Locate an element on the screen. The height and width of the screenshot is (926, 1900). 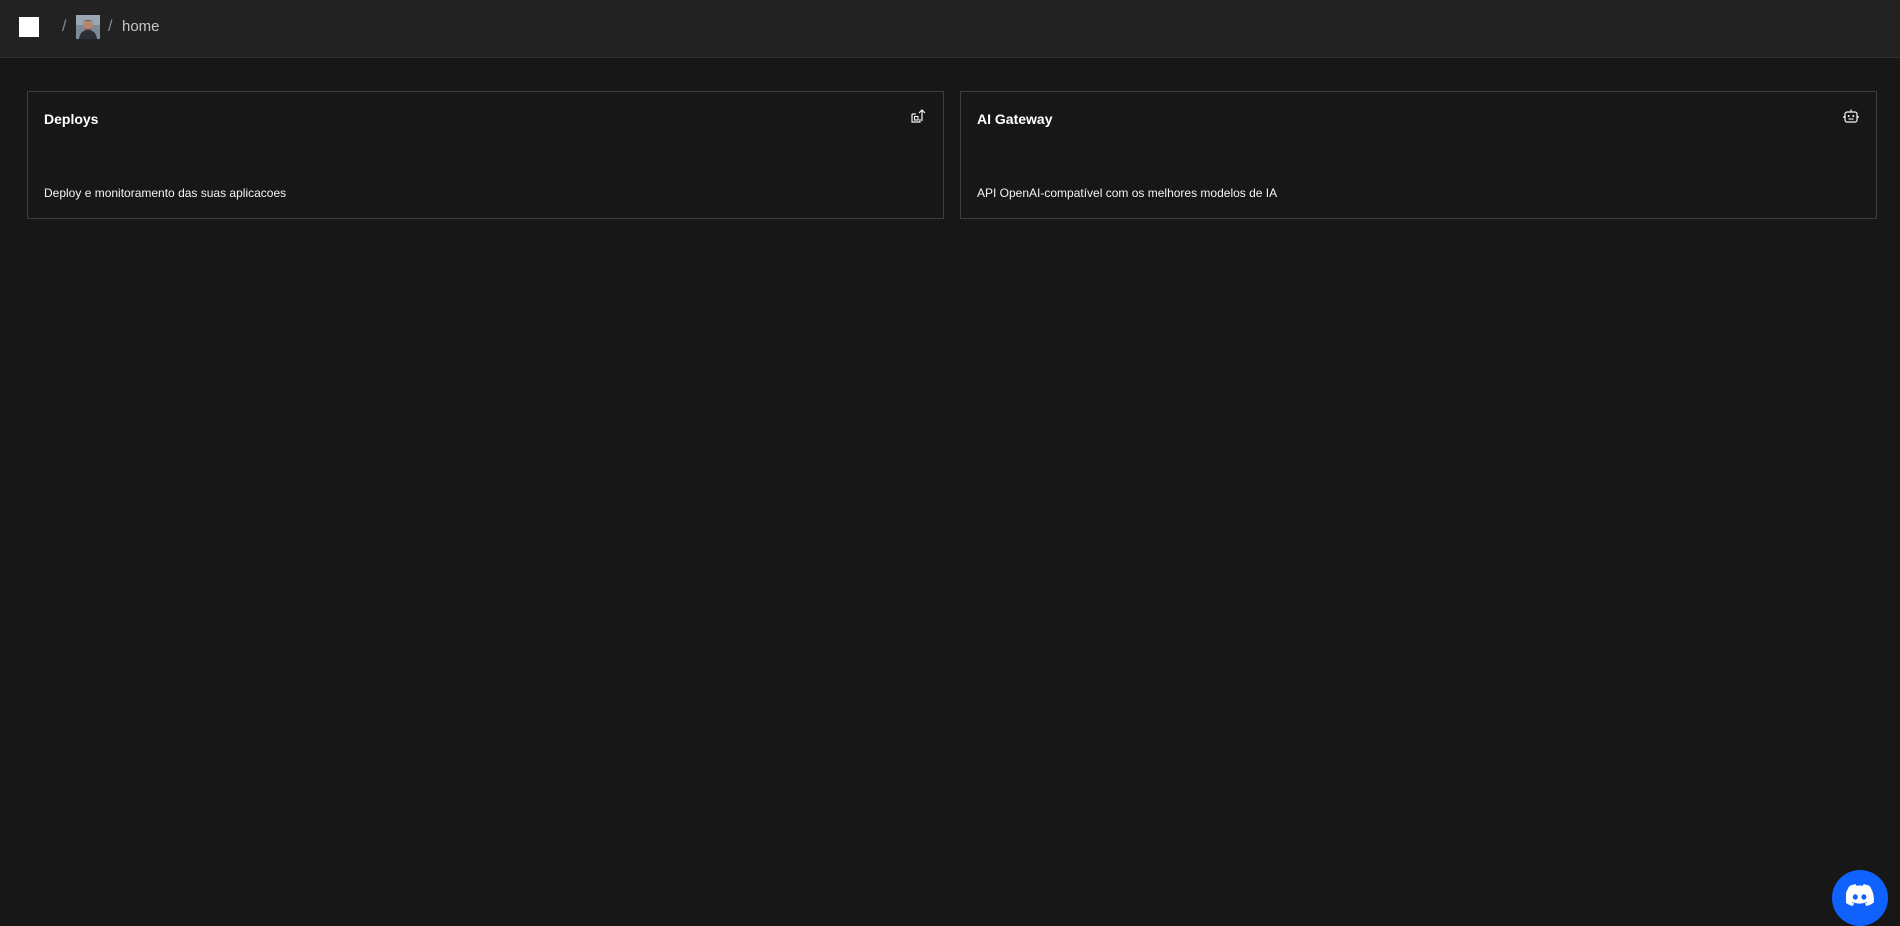
deploy-icon is located at coordinates (918, 116).